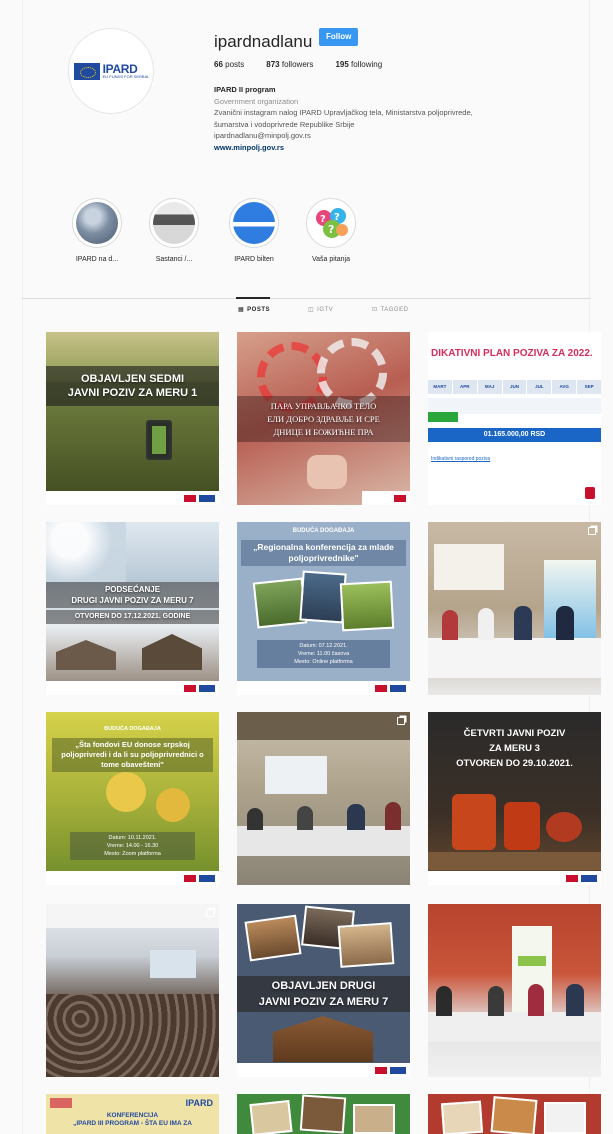  I want to click on village-house, so click(86, 655).